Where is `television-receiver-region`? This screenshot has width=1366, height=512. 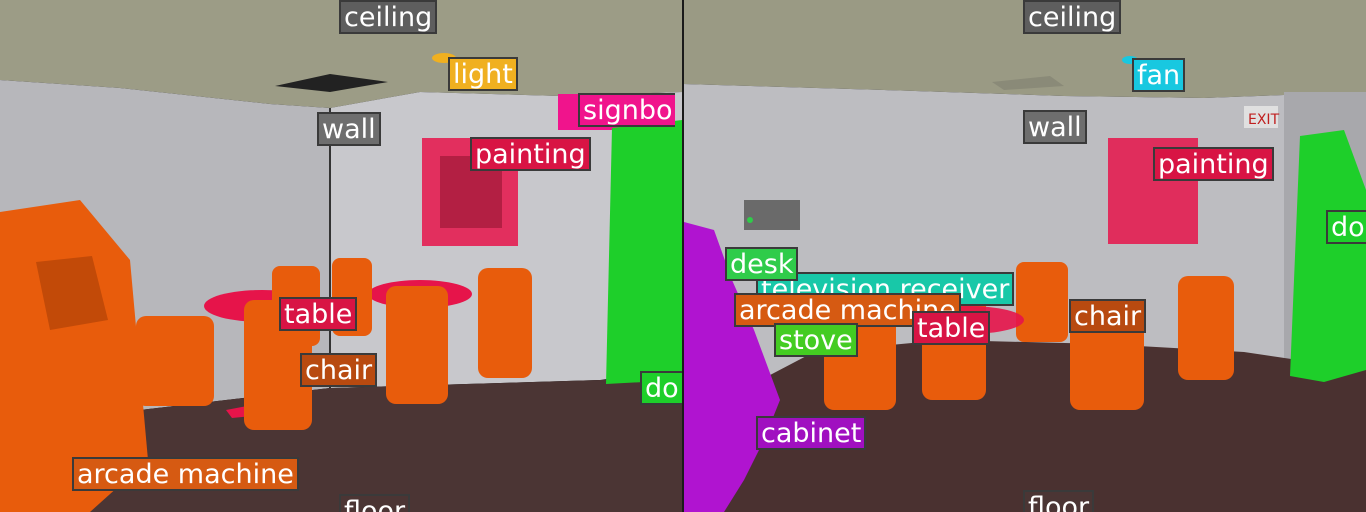 television-receiver-region is located at coordinates (772, 215).